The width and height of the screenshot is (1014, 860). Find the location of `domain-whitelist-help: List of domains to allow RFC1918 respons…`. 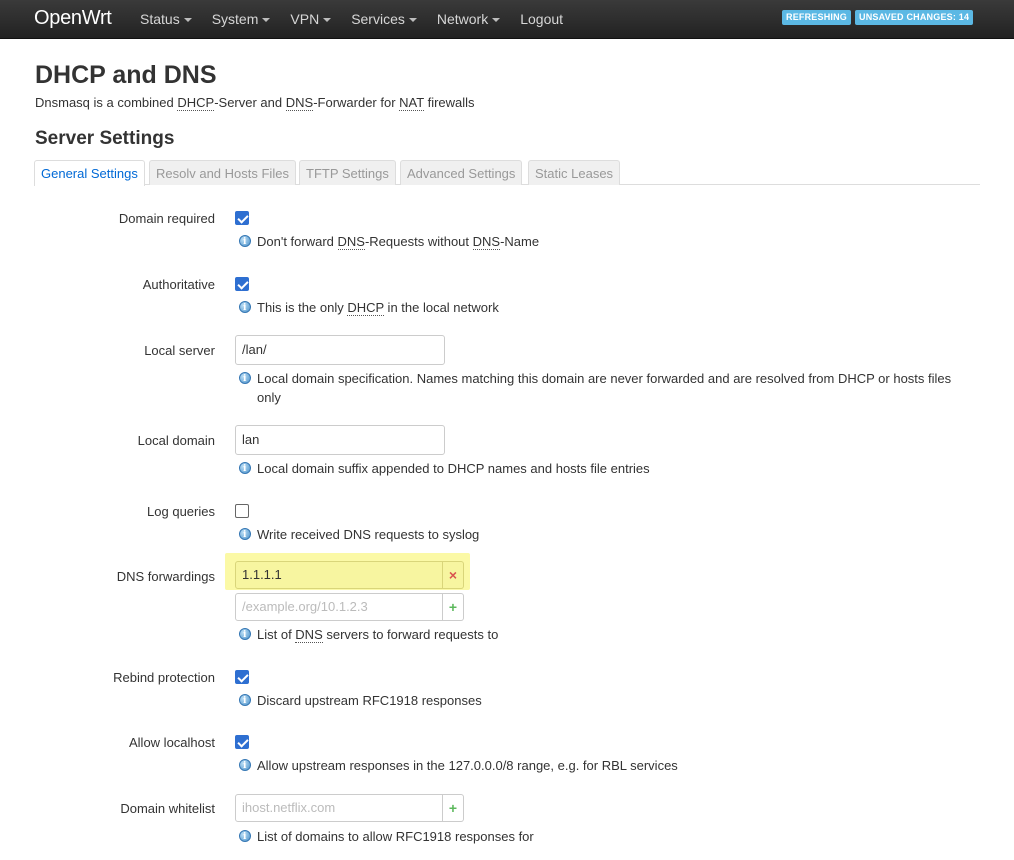

domain-whitelist-help: List of domains to allow RFC1918 respons… is located at coordinates (609, 837).